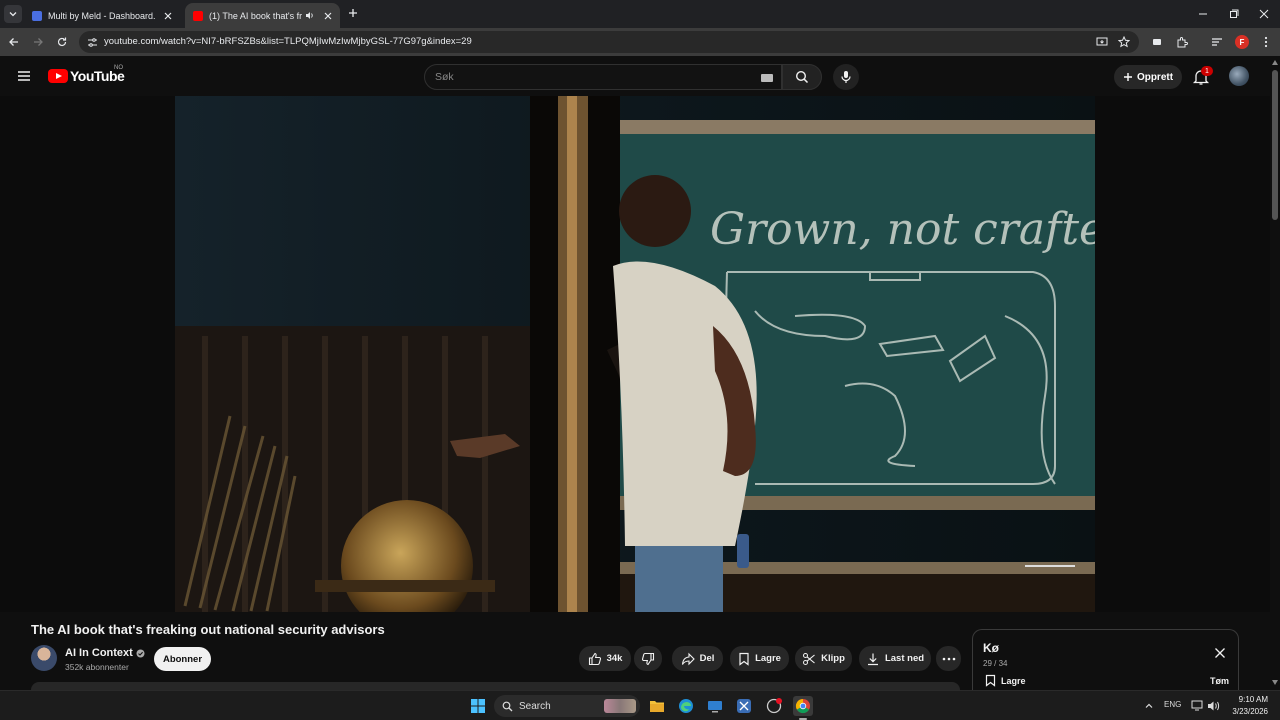  I want to click on description-box, so click(495, 686).